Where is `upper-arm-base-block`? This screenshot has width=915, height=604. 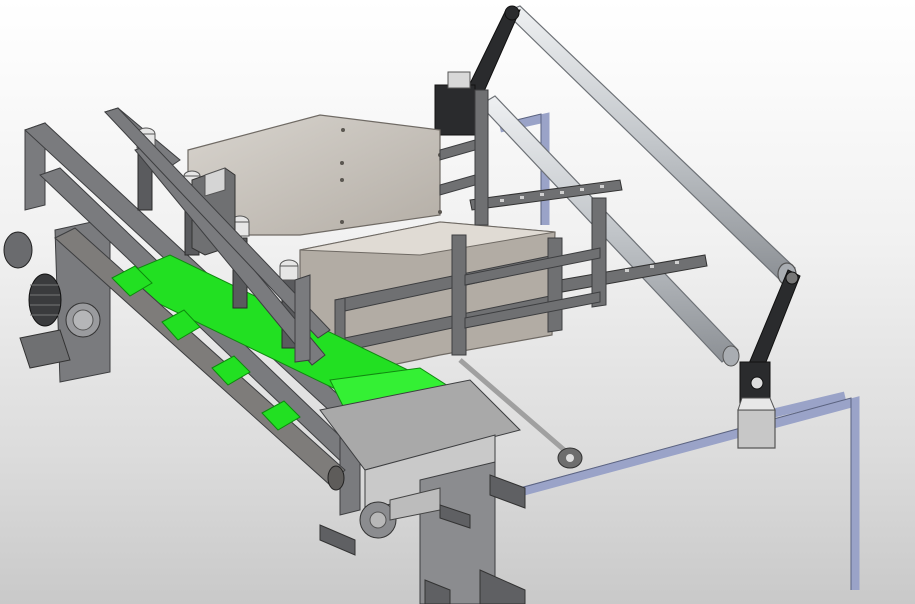 upper-arm-base-block is located at coordinates (455, 103).